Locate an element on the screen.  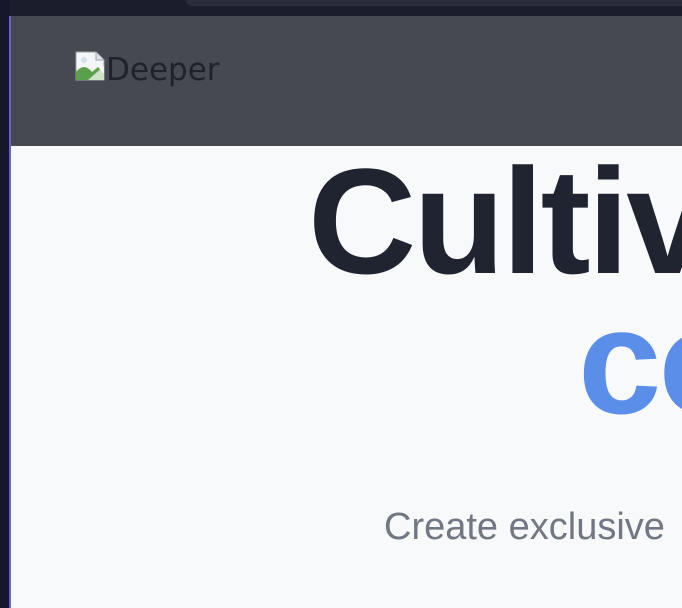
logo-link: Deeper is located at coordinates (147, 70).